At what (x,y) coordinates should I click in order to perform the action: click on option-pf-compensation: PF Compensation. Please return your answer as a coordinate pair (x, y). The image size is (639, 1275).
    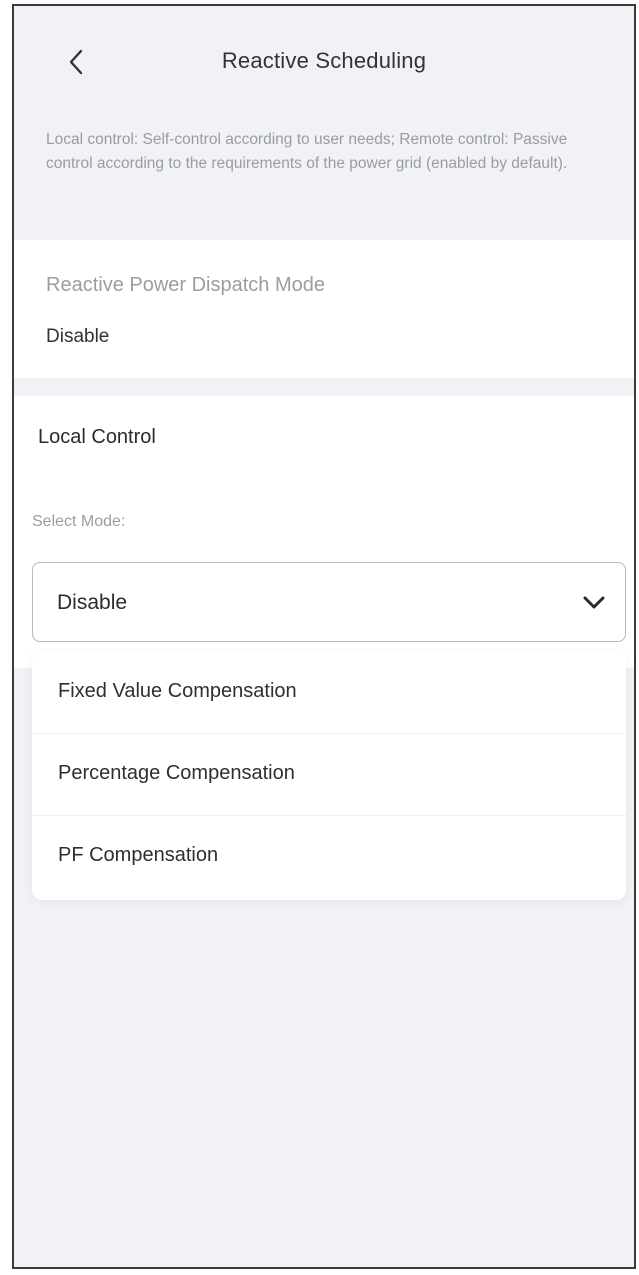
    Looking at the image, I should click on (329, 857).